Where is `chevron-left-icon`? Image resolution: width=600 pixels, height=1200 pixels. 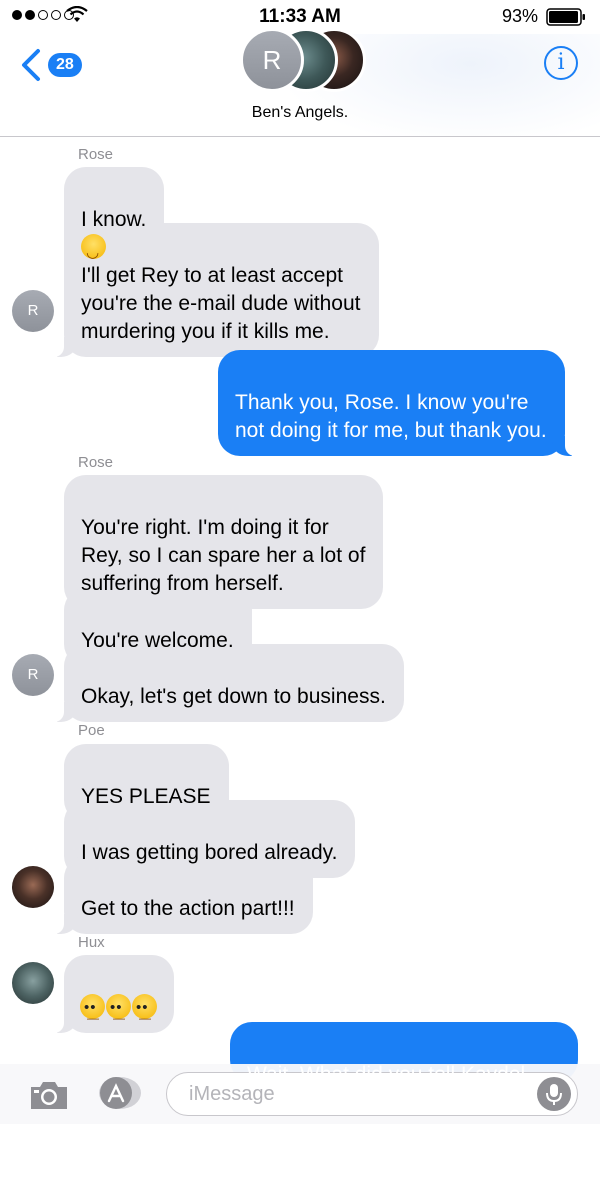 chevron-left-icon is located at coordinates (31, 65).